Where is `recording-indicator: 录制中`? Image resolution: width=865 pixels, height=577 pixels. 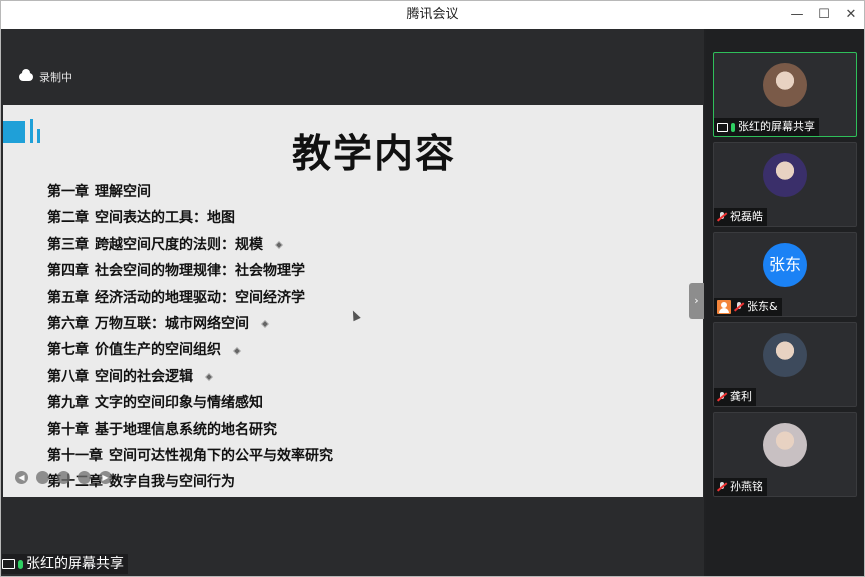 recording-indicator: 录制中 is located at coordinates (45, 77).